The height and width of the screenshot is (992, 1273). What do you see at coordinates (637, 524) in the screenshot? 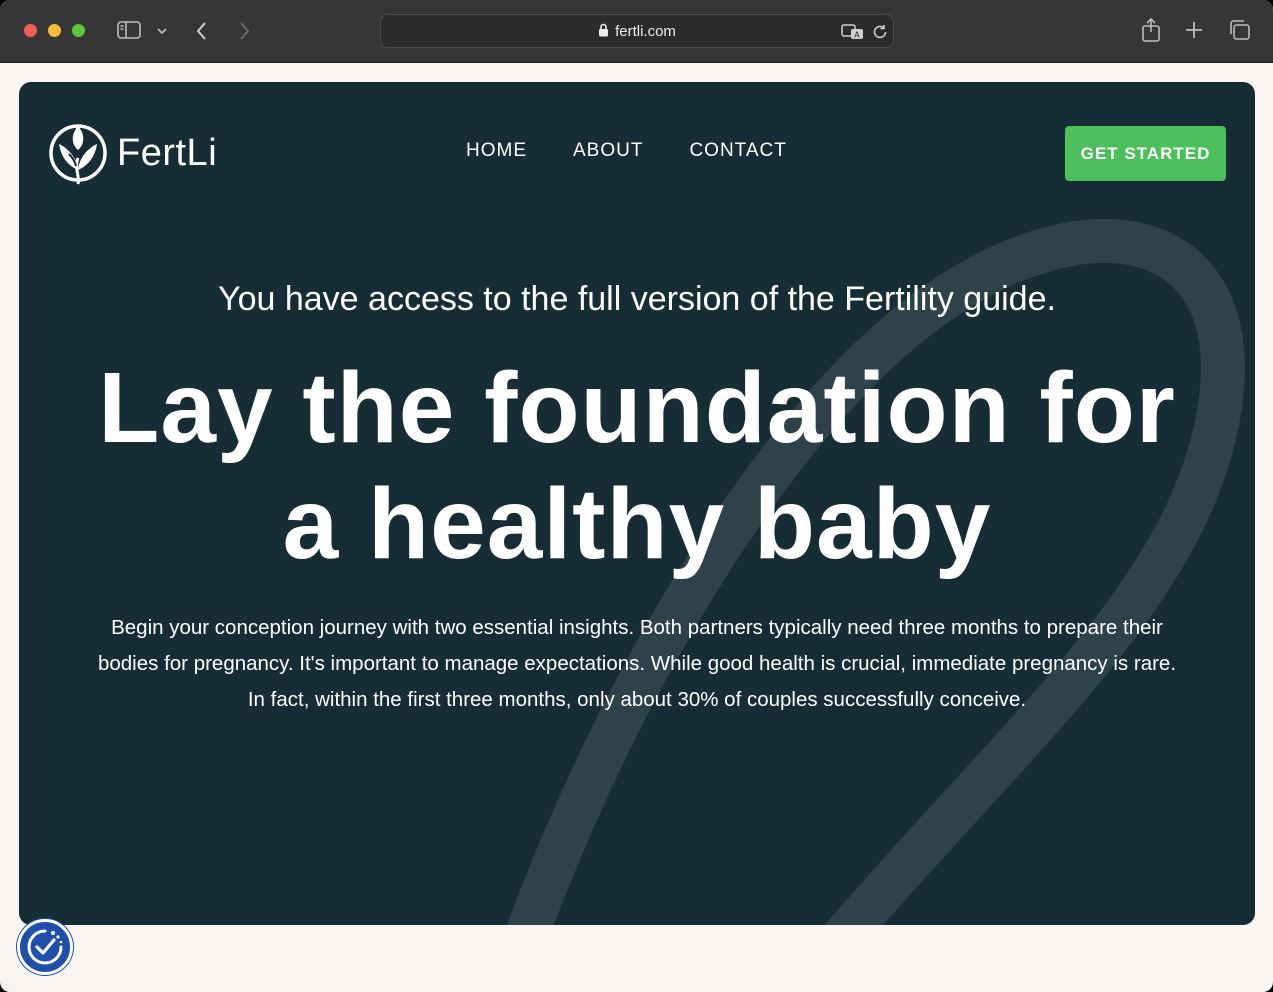
I see `hero-headline-line2: a healthy baby` at bounding box center [637, 524].